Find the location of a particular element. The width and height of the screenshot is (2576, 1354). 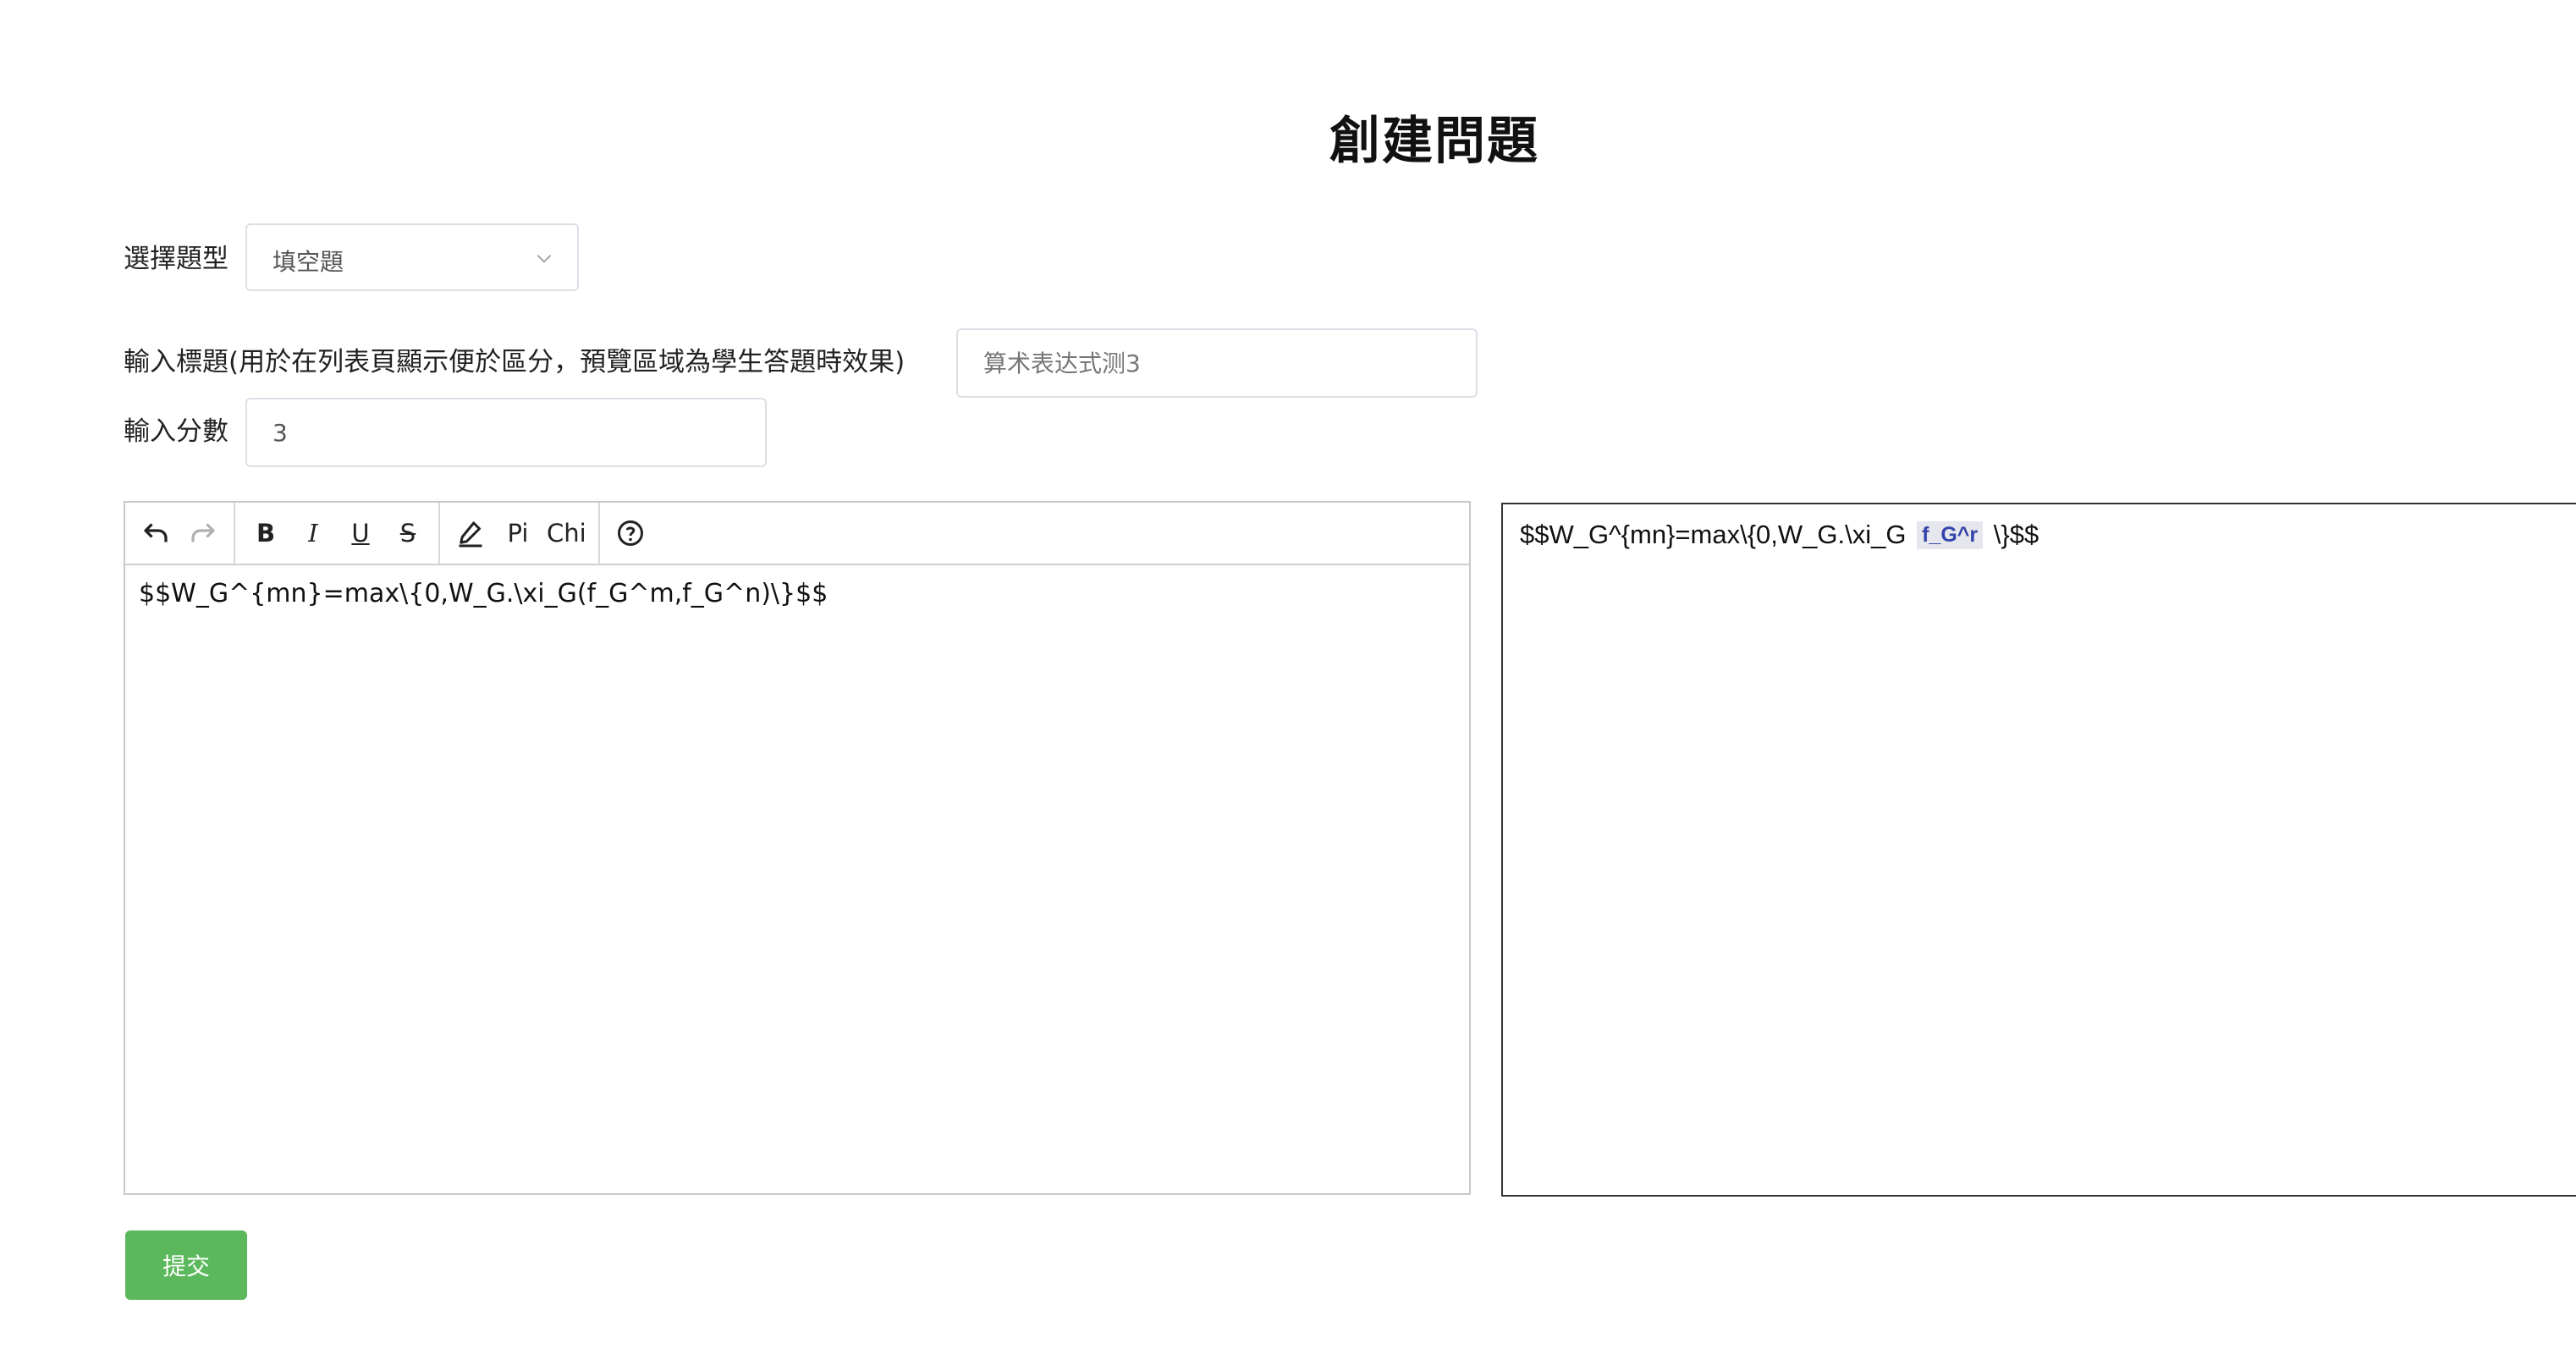

strikethrough-button: S is located at coordinates (408, 533).